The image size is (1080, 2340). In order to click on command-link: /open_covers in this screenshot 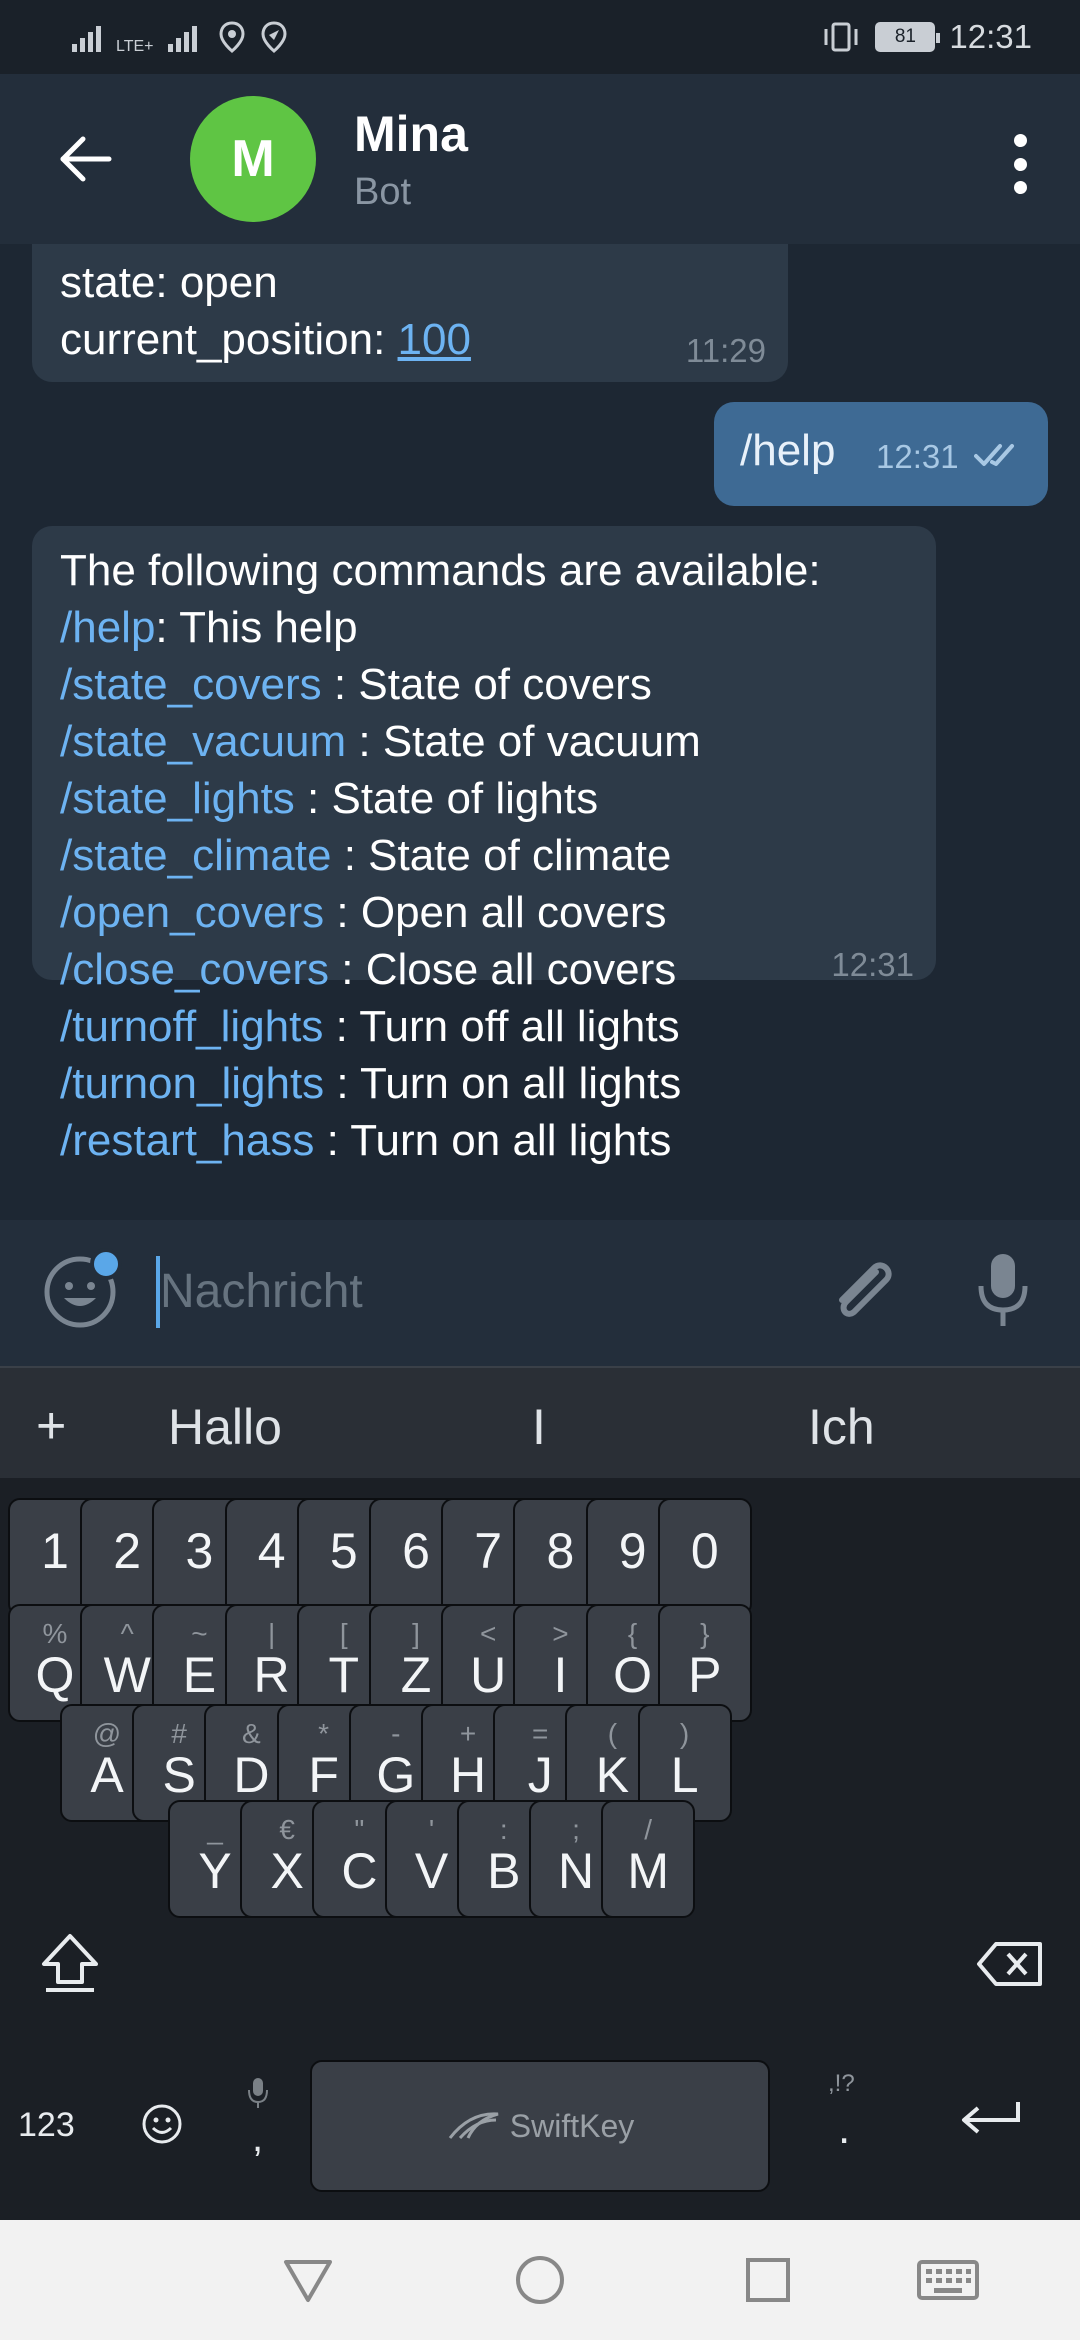, I will do `click(192, 912)`.